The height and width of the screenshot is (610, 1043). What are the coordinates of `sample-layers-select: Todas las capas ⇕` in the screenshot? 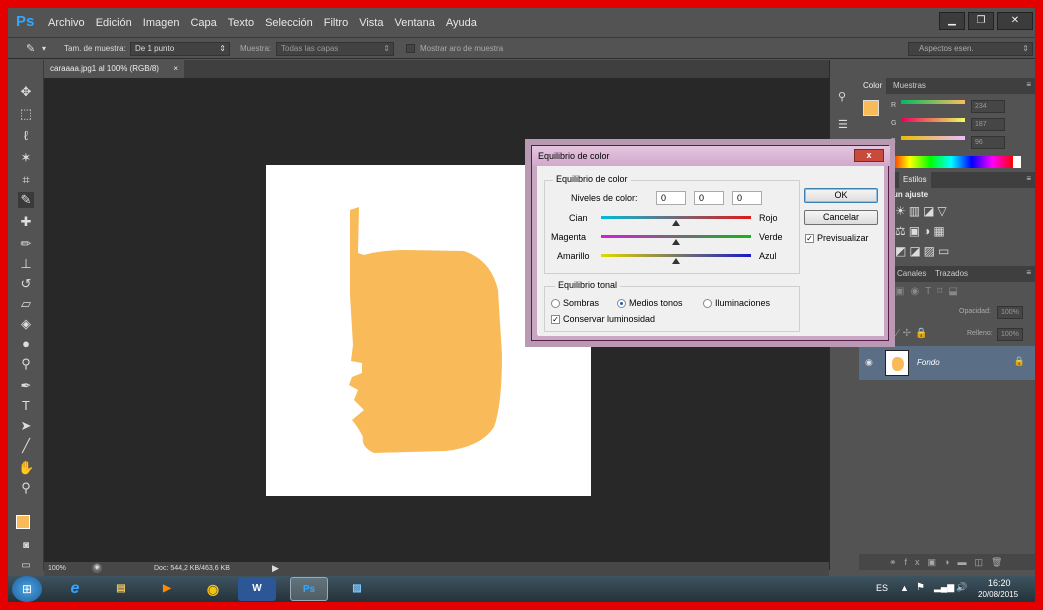 It's located at (335, 49).